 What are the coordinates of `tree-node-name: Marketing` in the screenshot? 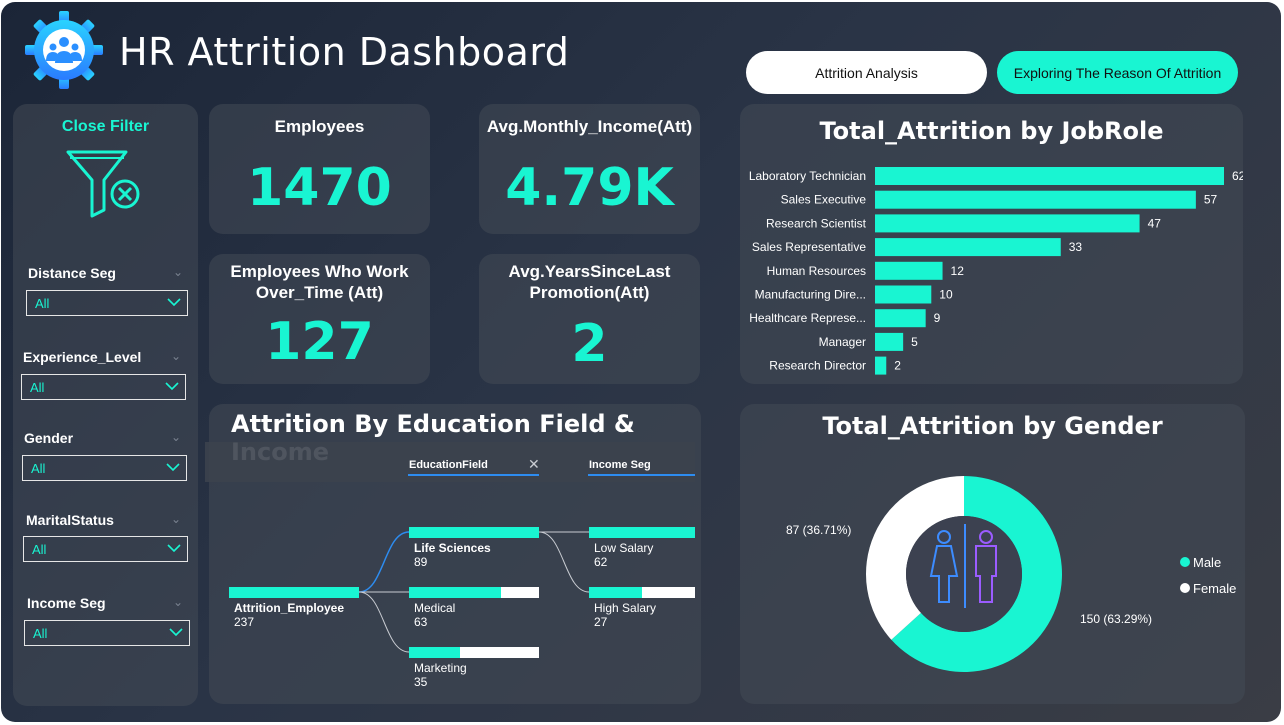 It's located at (440, 668).